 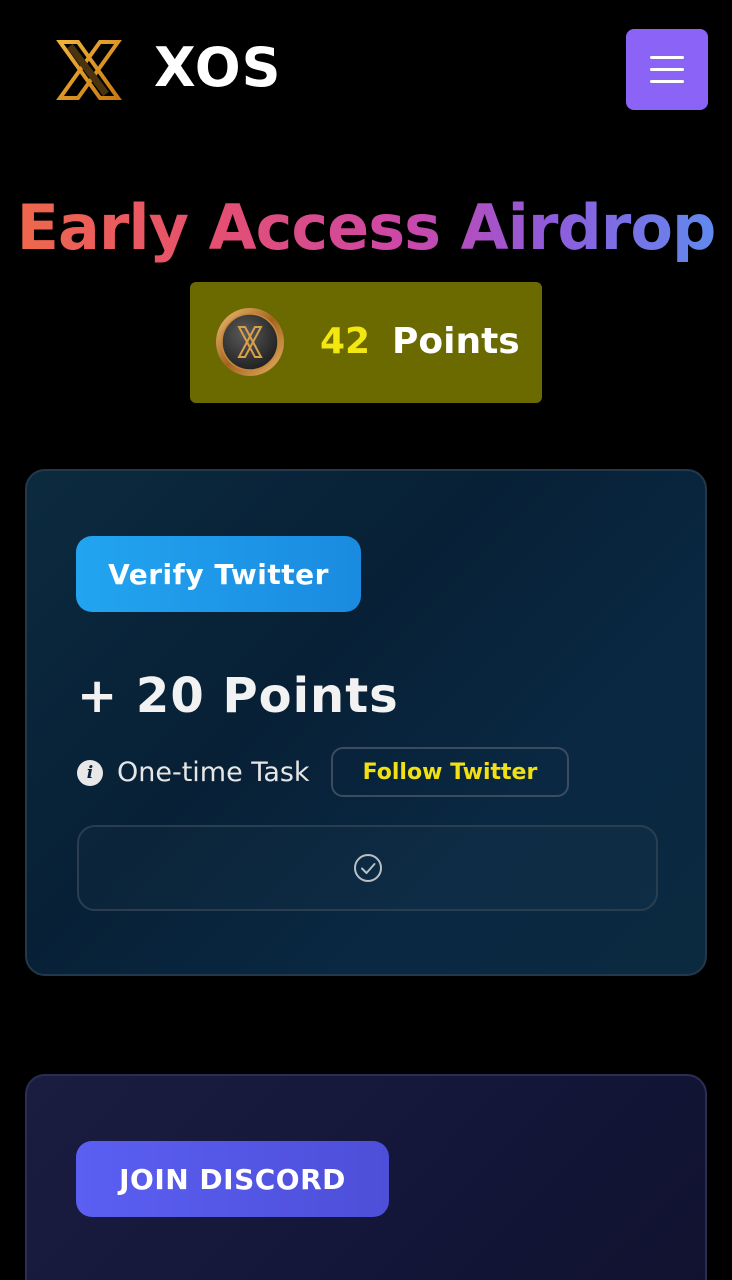 I want to click on join-discord-button: JOIN DISCORD, so click(x=232, y=1179).